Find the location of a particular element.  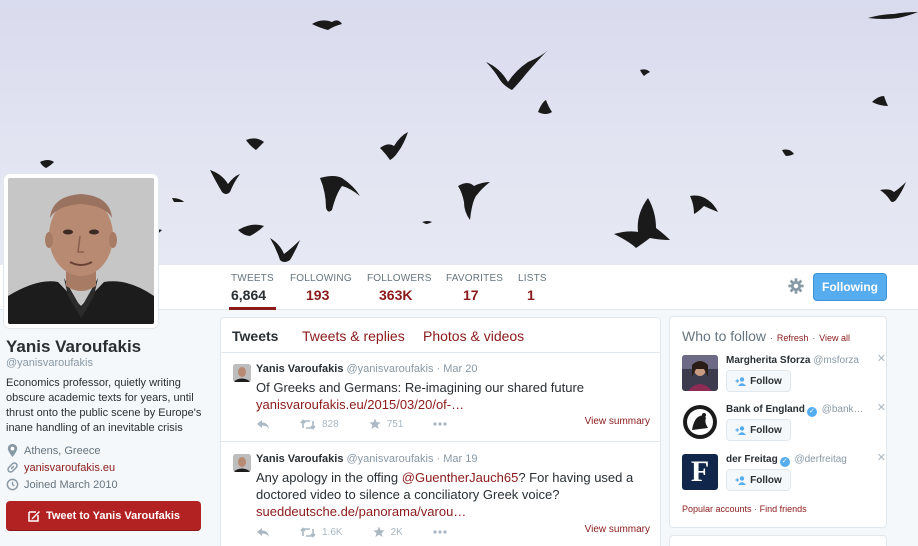

profile-url: yanisvaroufakis.eu is located at coordinates (60, 467).